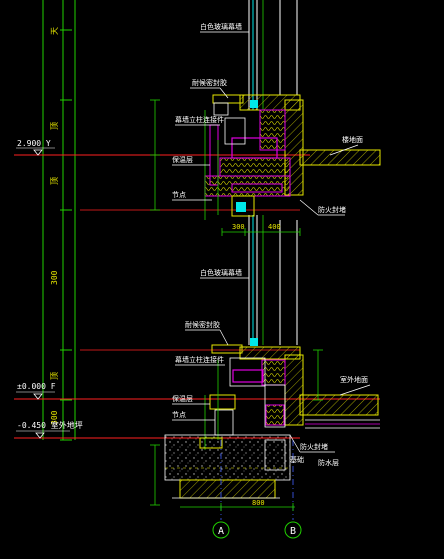 This screenshot has width=444, height=559. Describe the element at coordinates (292, 394) in the screenshot. I see `lower-ground-node` at that location.